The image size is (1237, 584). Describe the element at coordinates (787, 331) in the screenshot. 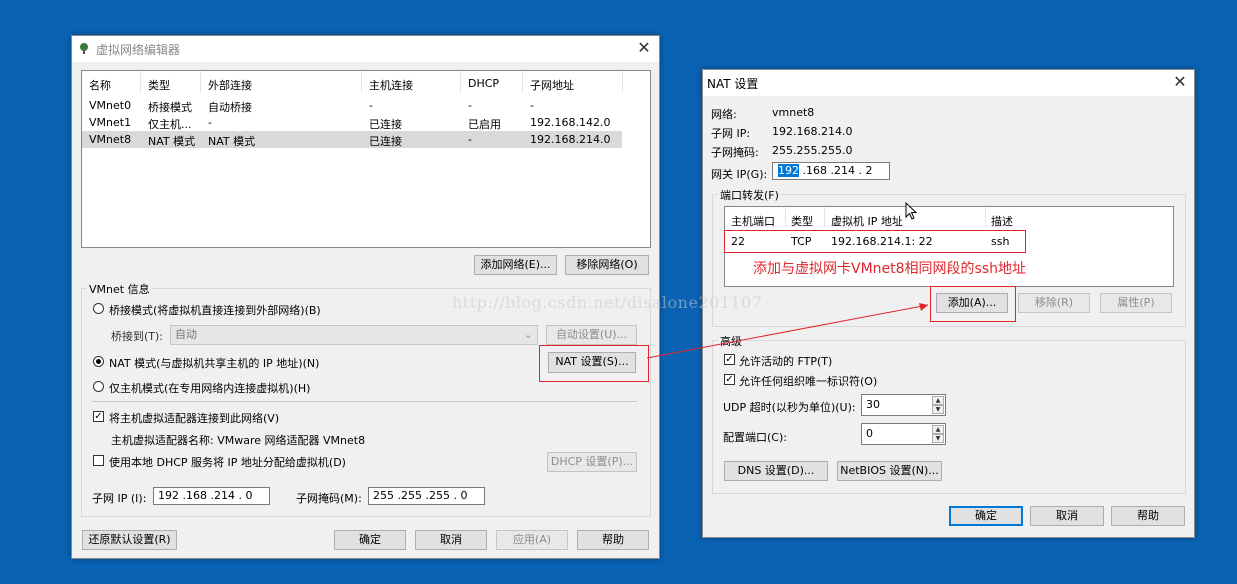

I see `annotation-arrow` at that location.